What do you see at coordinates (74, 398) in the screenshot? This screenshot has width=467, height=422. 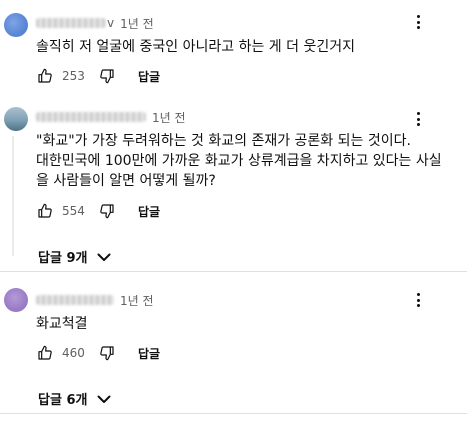 I see `view-replies-button: 답글 6개` at bounding box center [74, 398].